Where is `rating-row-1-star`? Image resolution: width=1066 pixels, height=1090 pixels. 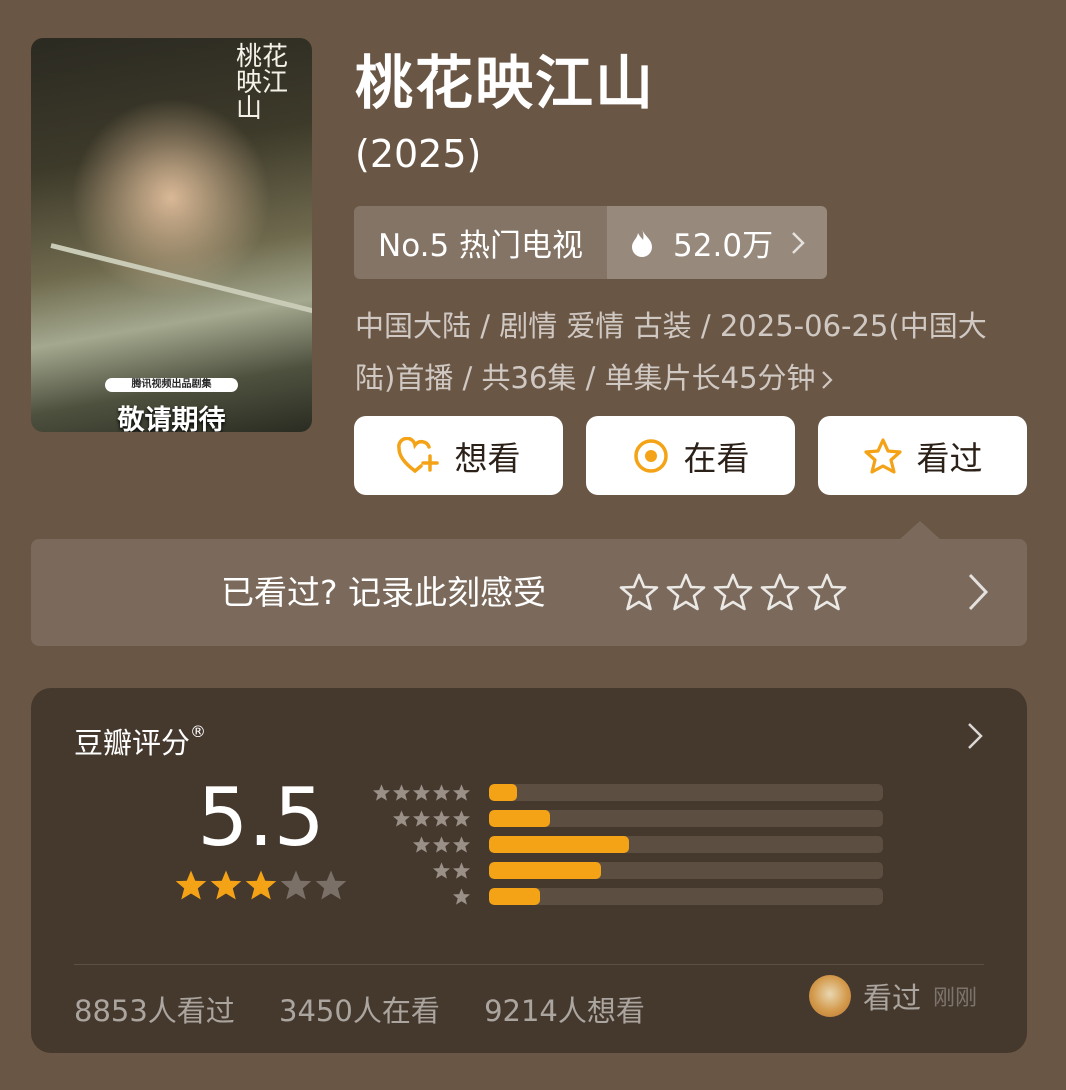
rating-row-1-star is located at coordinates (627, 896).